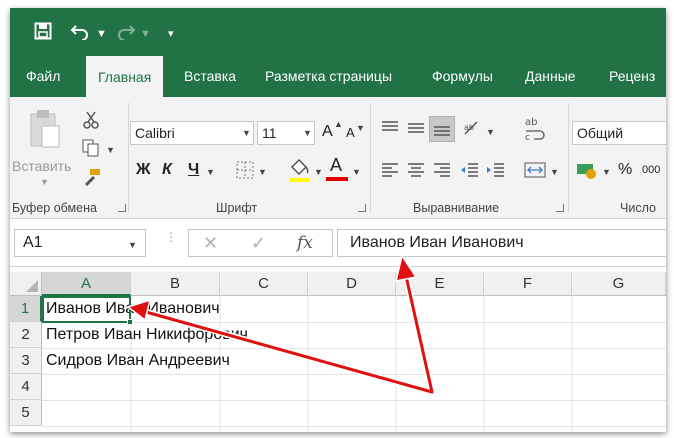 The image size is (674, 438). I want to click on undo-dropdown-icon: ▼, so click(101, 34).